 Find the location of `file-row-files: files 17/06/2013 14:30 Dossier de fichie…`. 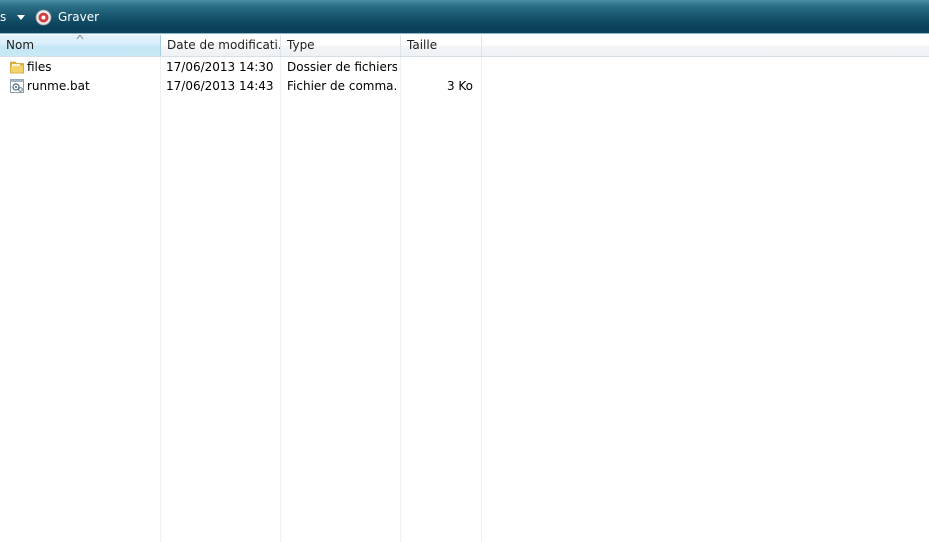

file-row-files: files 17/06/2013 14:30 Dossier de fichie… is located at coordinates (241, 67).